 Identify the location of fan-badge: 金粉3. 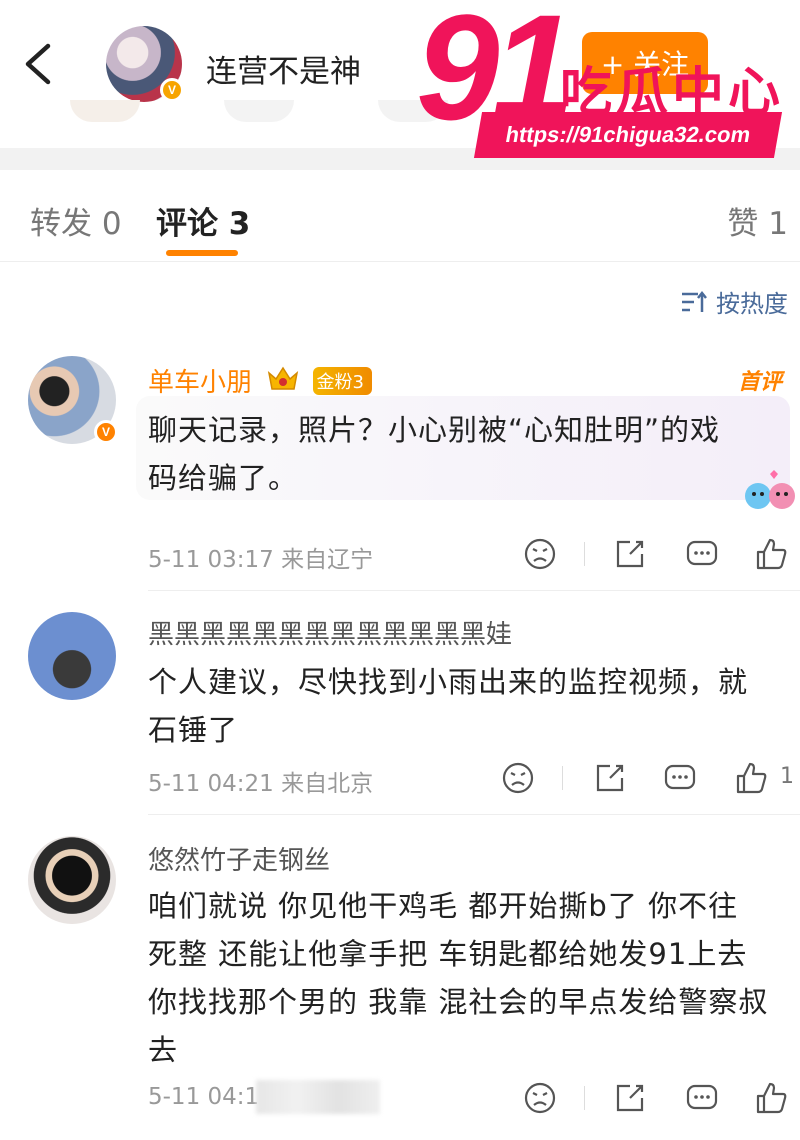
(342, 381).